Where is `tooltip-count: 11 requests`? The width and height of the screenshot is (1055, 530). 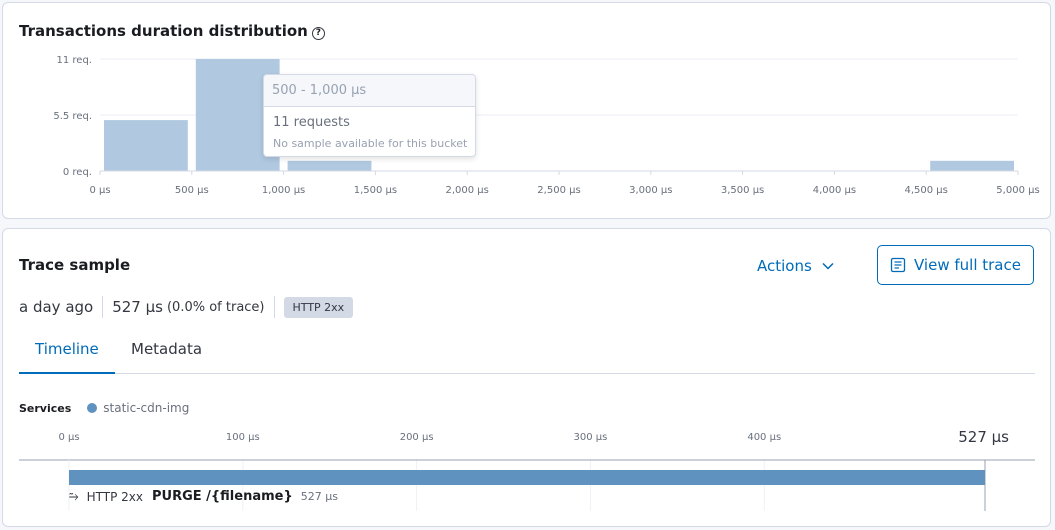 tooltip-count: 11 requests is located at coordinates (311, 122).